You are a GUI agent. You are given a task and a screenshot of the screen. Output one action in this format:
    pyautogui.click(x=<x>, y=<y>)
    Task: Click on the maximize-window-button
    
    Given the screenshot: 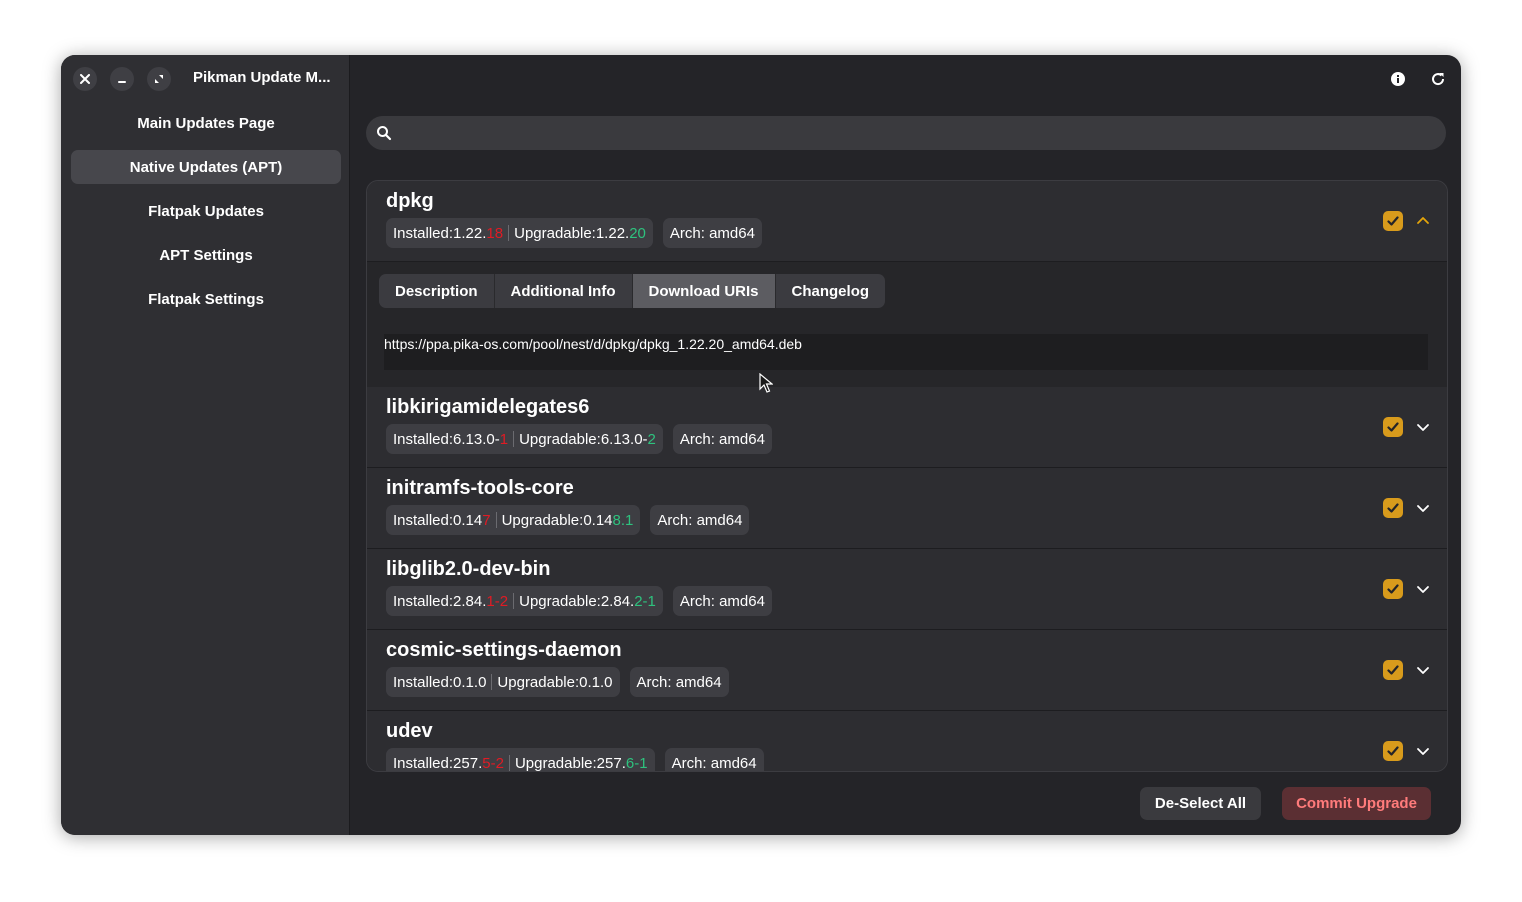 What is the action you would take?
    pyautogui.click(x=159, y=79)
    